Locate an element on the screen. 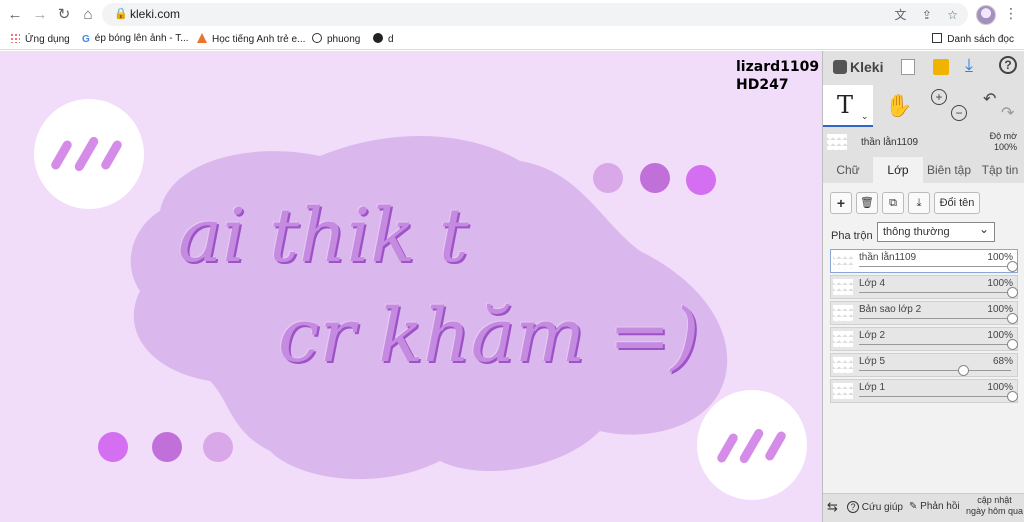 The height and width of the screenshot is (522, 1024). layer-name: Lớp 2 is located at coordinates (872, 335).